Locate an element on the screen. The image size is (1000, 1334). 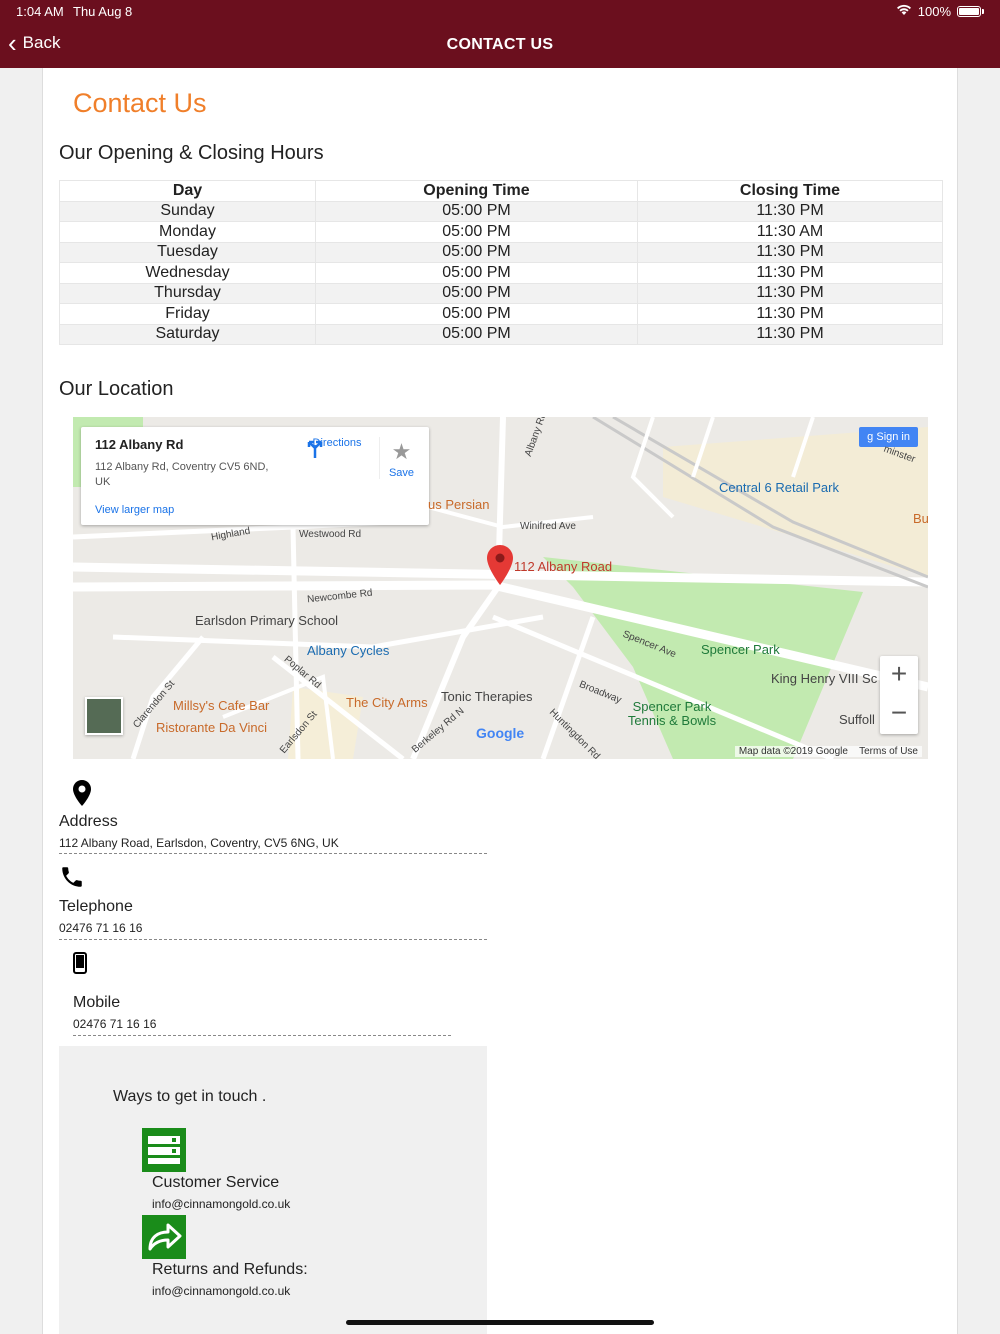
map-place-label: Millsy's Cafe Bar is located at coordinates (221, 705).